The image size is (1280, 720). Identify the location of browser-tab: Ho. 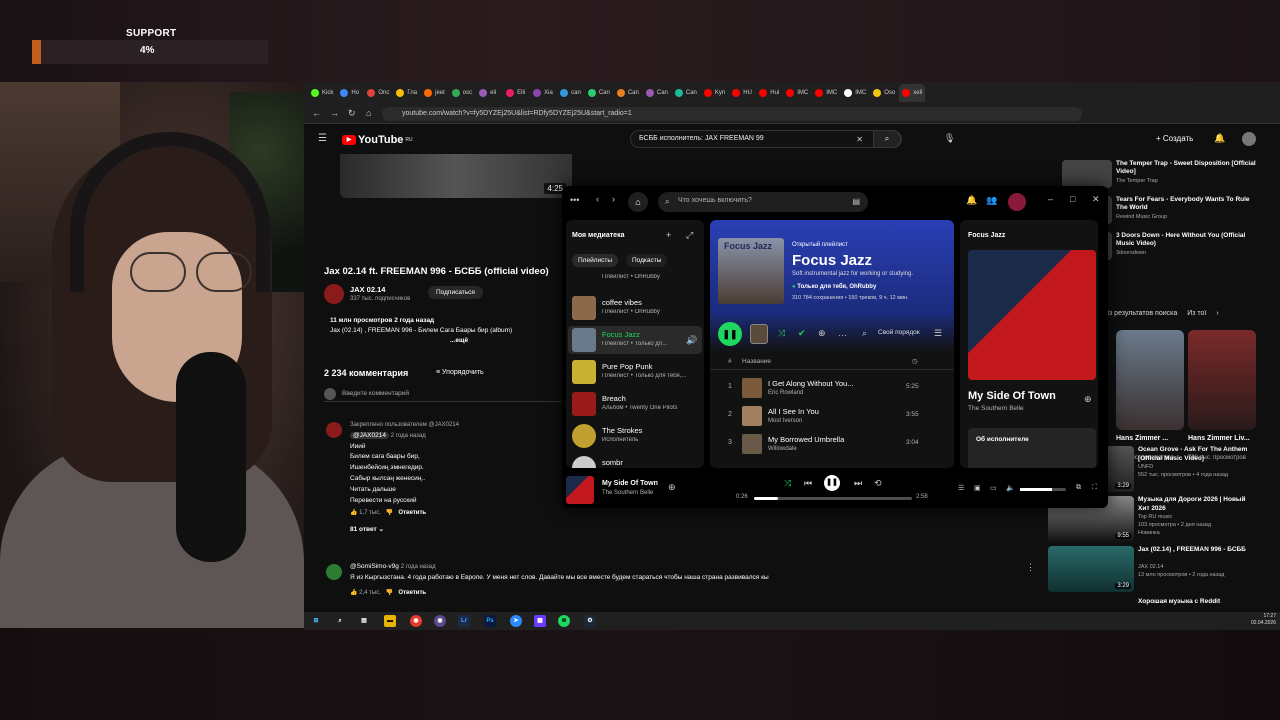
(350, 93).